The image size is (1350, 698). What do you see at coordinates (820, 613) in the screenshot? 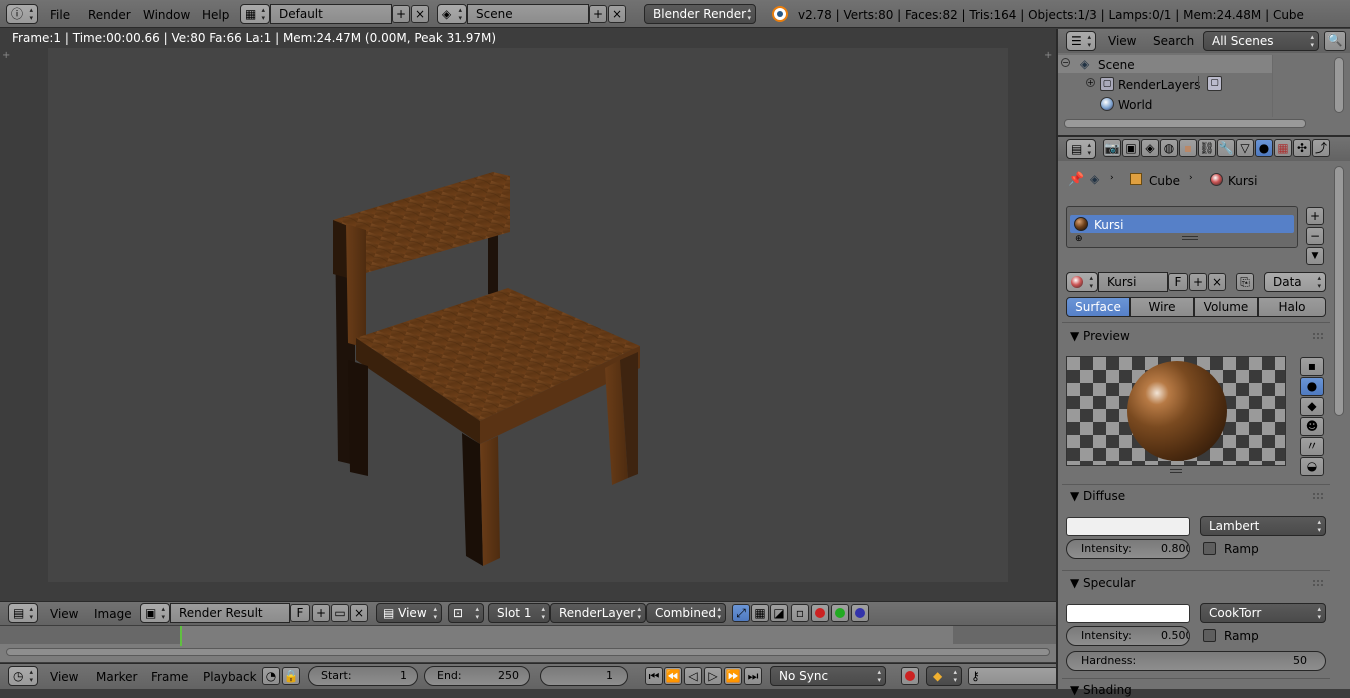
I see `red-channel-button` at bounding box center [820, 613].